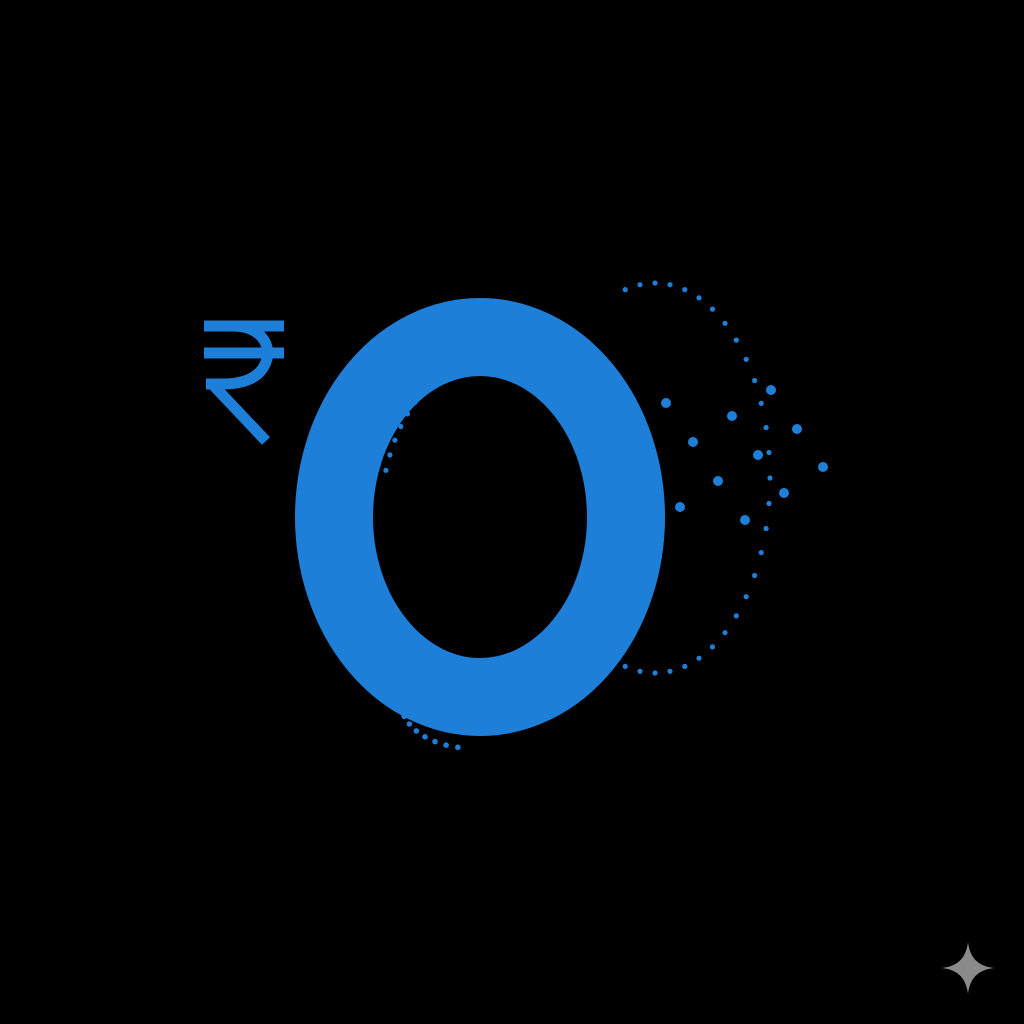 This screenshot has height=1024, width=1024. Describe the element at coordinates (244, 382) in the screenshot. I see `rupee-symbol-icon` at that location.